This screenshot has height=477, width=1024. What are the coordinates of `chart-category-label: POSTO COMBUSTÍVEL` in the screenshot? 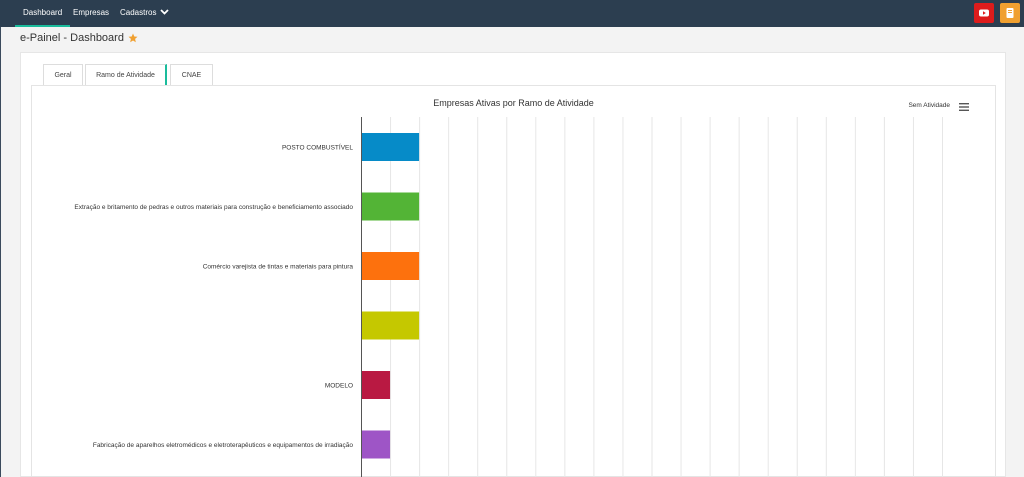 It's located at (317, 147).